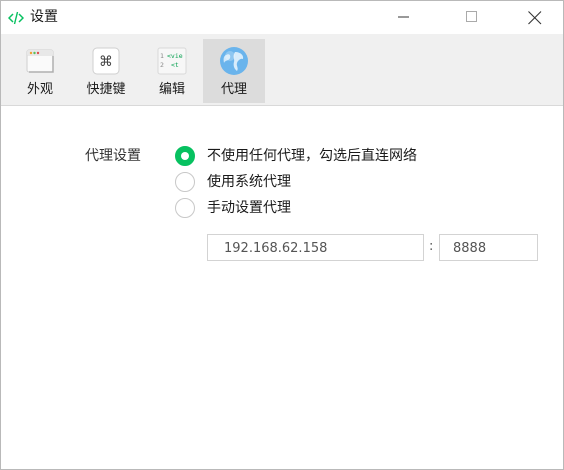 Image resolution: width=564 pixels, height=470 pixels. I want to click on maximize-button, so click(472, 17).